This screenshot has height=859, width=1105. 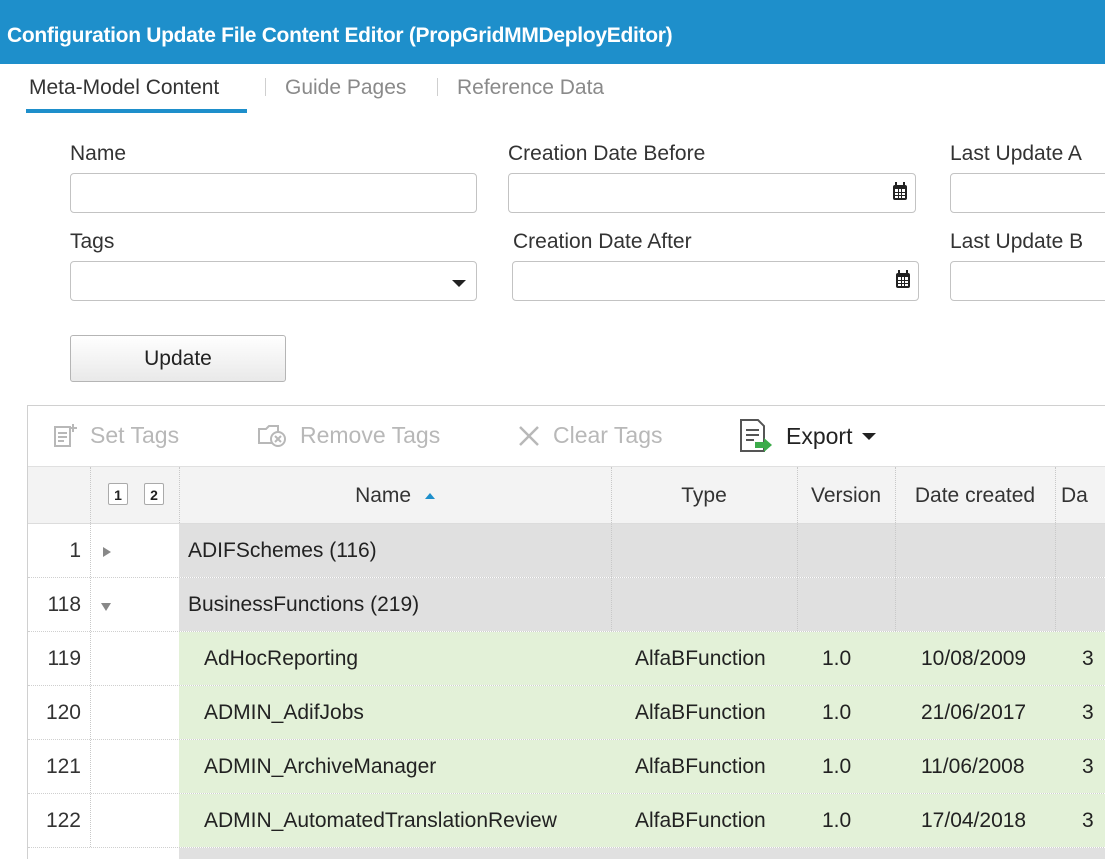 What do you see at coordinates (383, 495) in the screenshot?
I see `column-header-name-label: Name` at bounding box center [383, 495].